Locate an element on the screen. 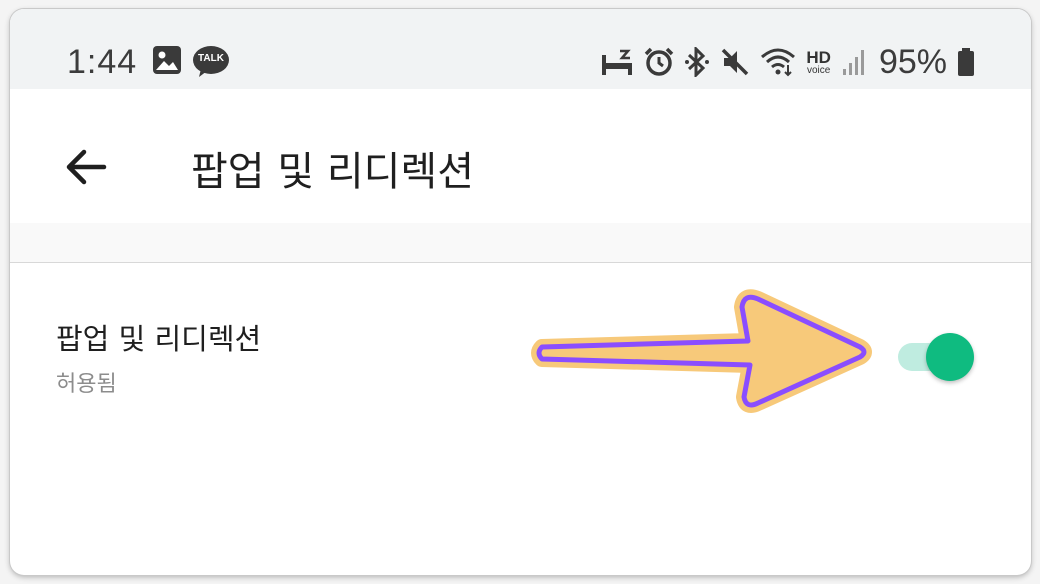 Image resolution: width=1040 pixels, height=584 pixels. bluetooth-icon is located at coordinates (697, 62).